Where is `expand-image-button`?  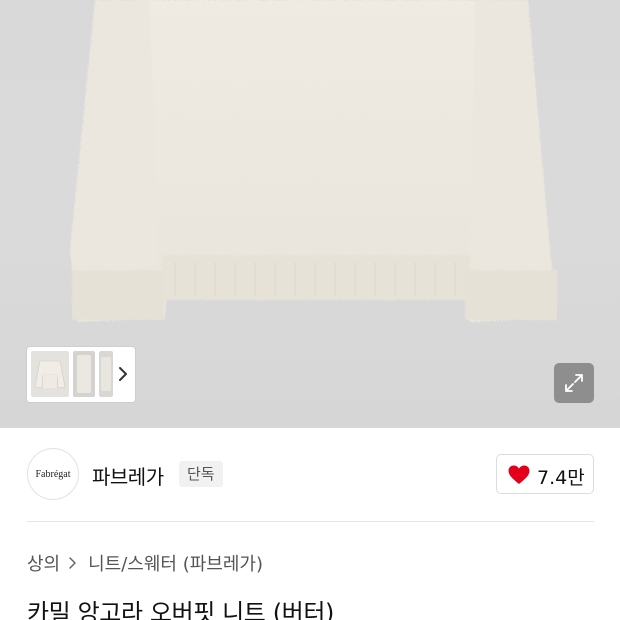 expand-image-button is located at coordinates (574, 383).